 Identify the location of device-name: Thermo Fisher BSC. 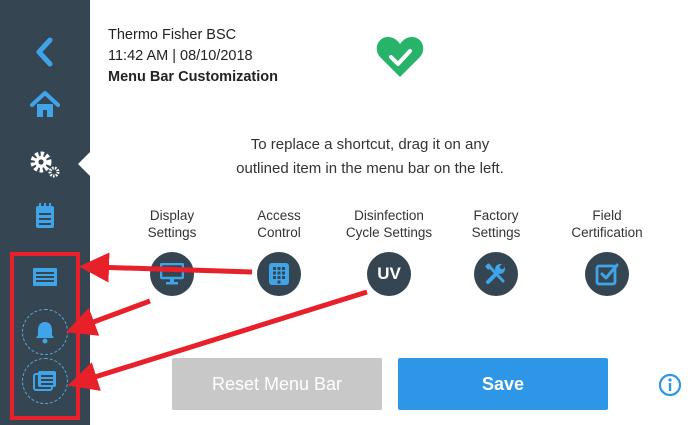
(172, 35).